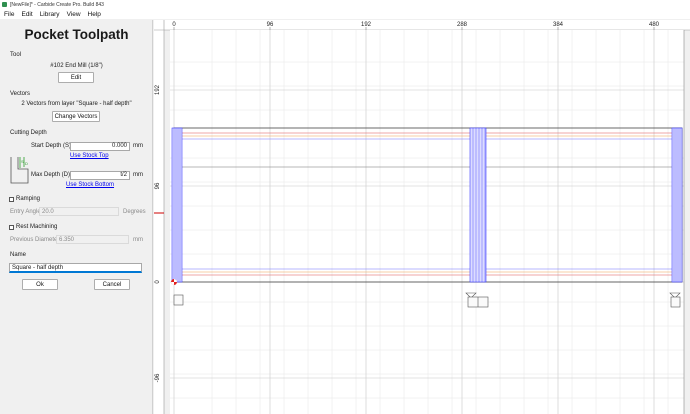 The height and width of the screenshot is (414, 690). Describe the element at coordinates (19, 170) in the screenshot. I see `depth-diagram-icon: S D` at that location.